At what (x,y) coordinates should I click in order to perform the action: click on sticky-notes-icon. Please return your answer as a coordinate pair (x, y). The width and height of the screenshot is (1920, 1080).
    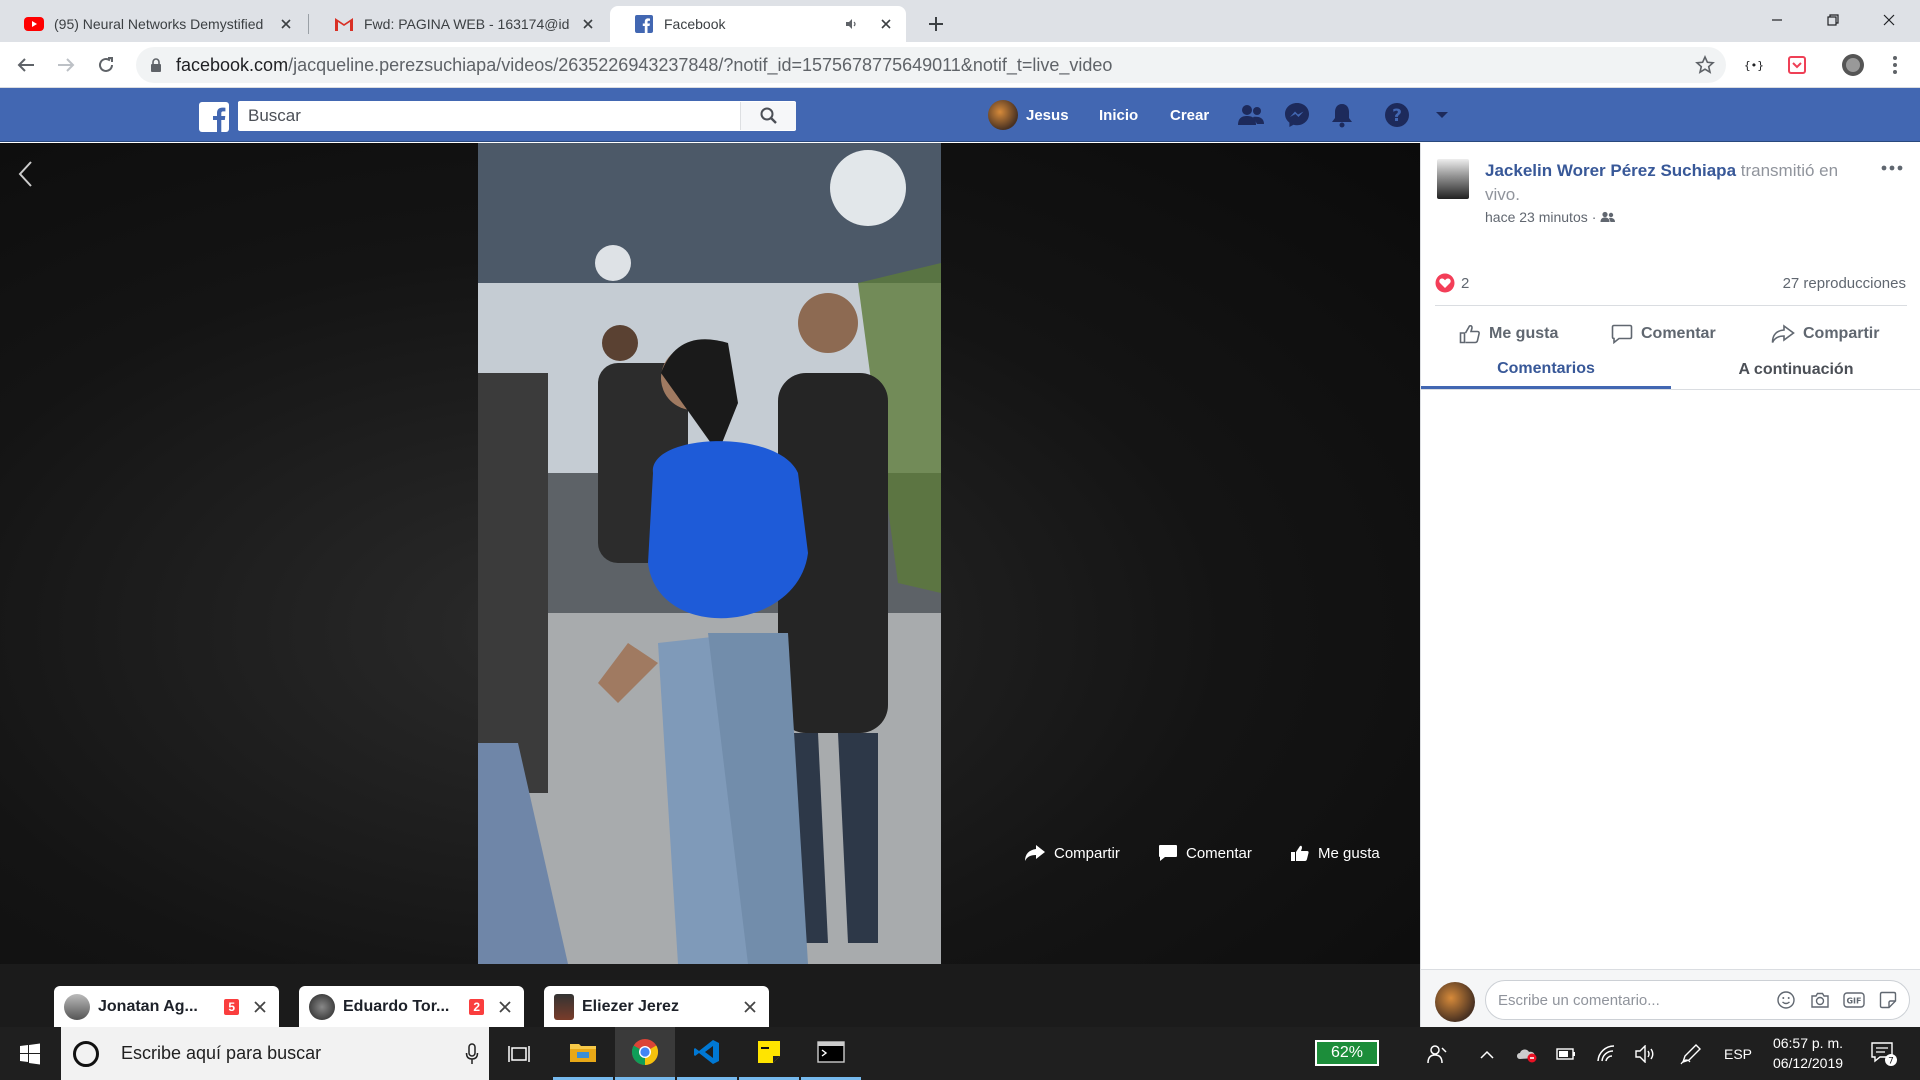
    Looking at the image, I should click on (769, 1053).